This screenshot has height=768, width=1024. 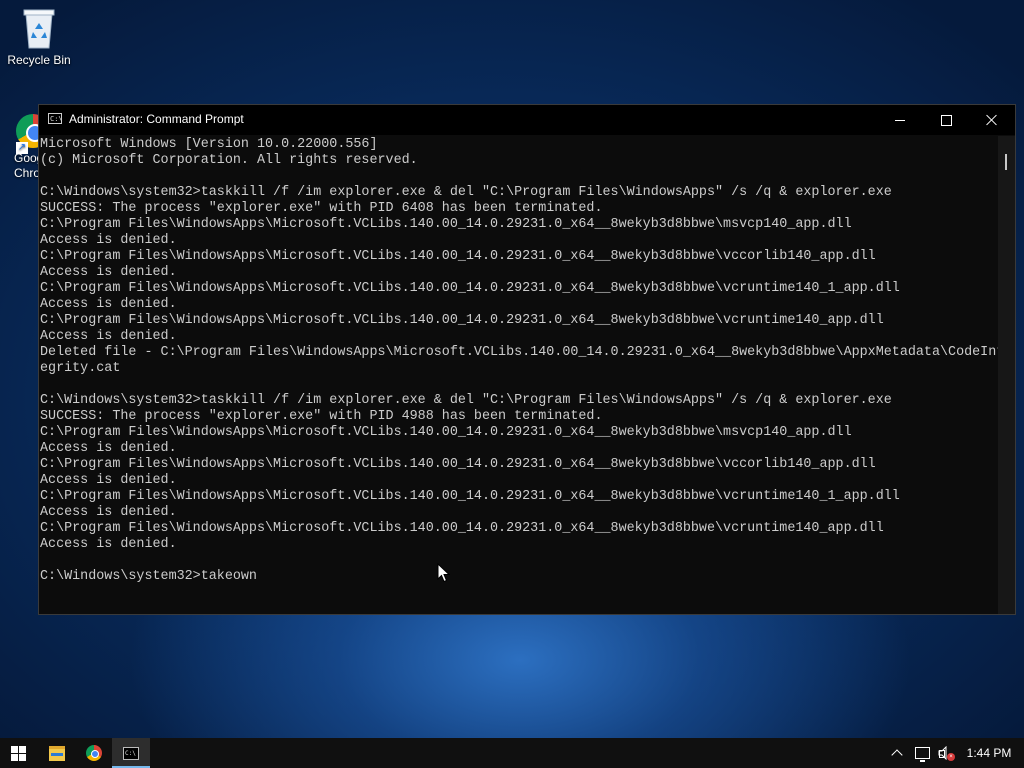 What do you see at coordinates (1006, 162) in the screenshot?
I see `scrollbar-thumb` at bounding box center [1006, 162].